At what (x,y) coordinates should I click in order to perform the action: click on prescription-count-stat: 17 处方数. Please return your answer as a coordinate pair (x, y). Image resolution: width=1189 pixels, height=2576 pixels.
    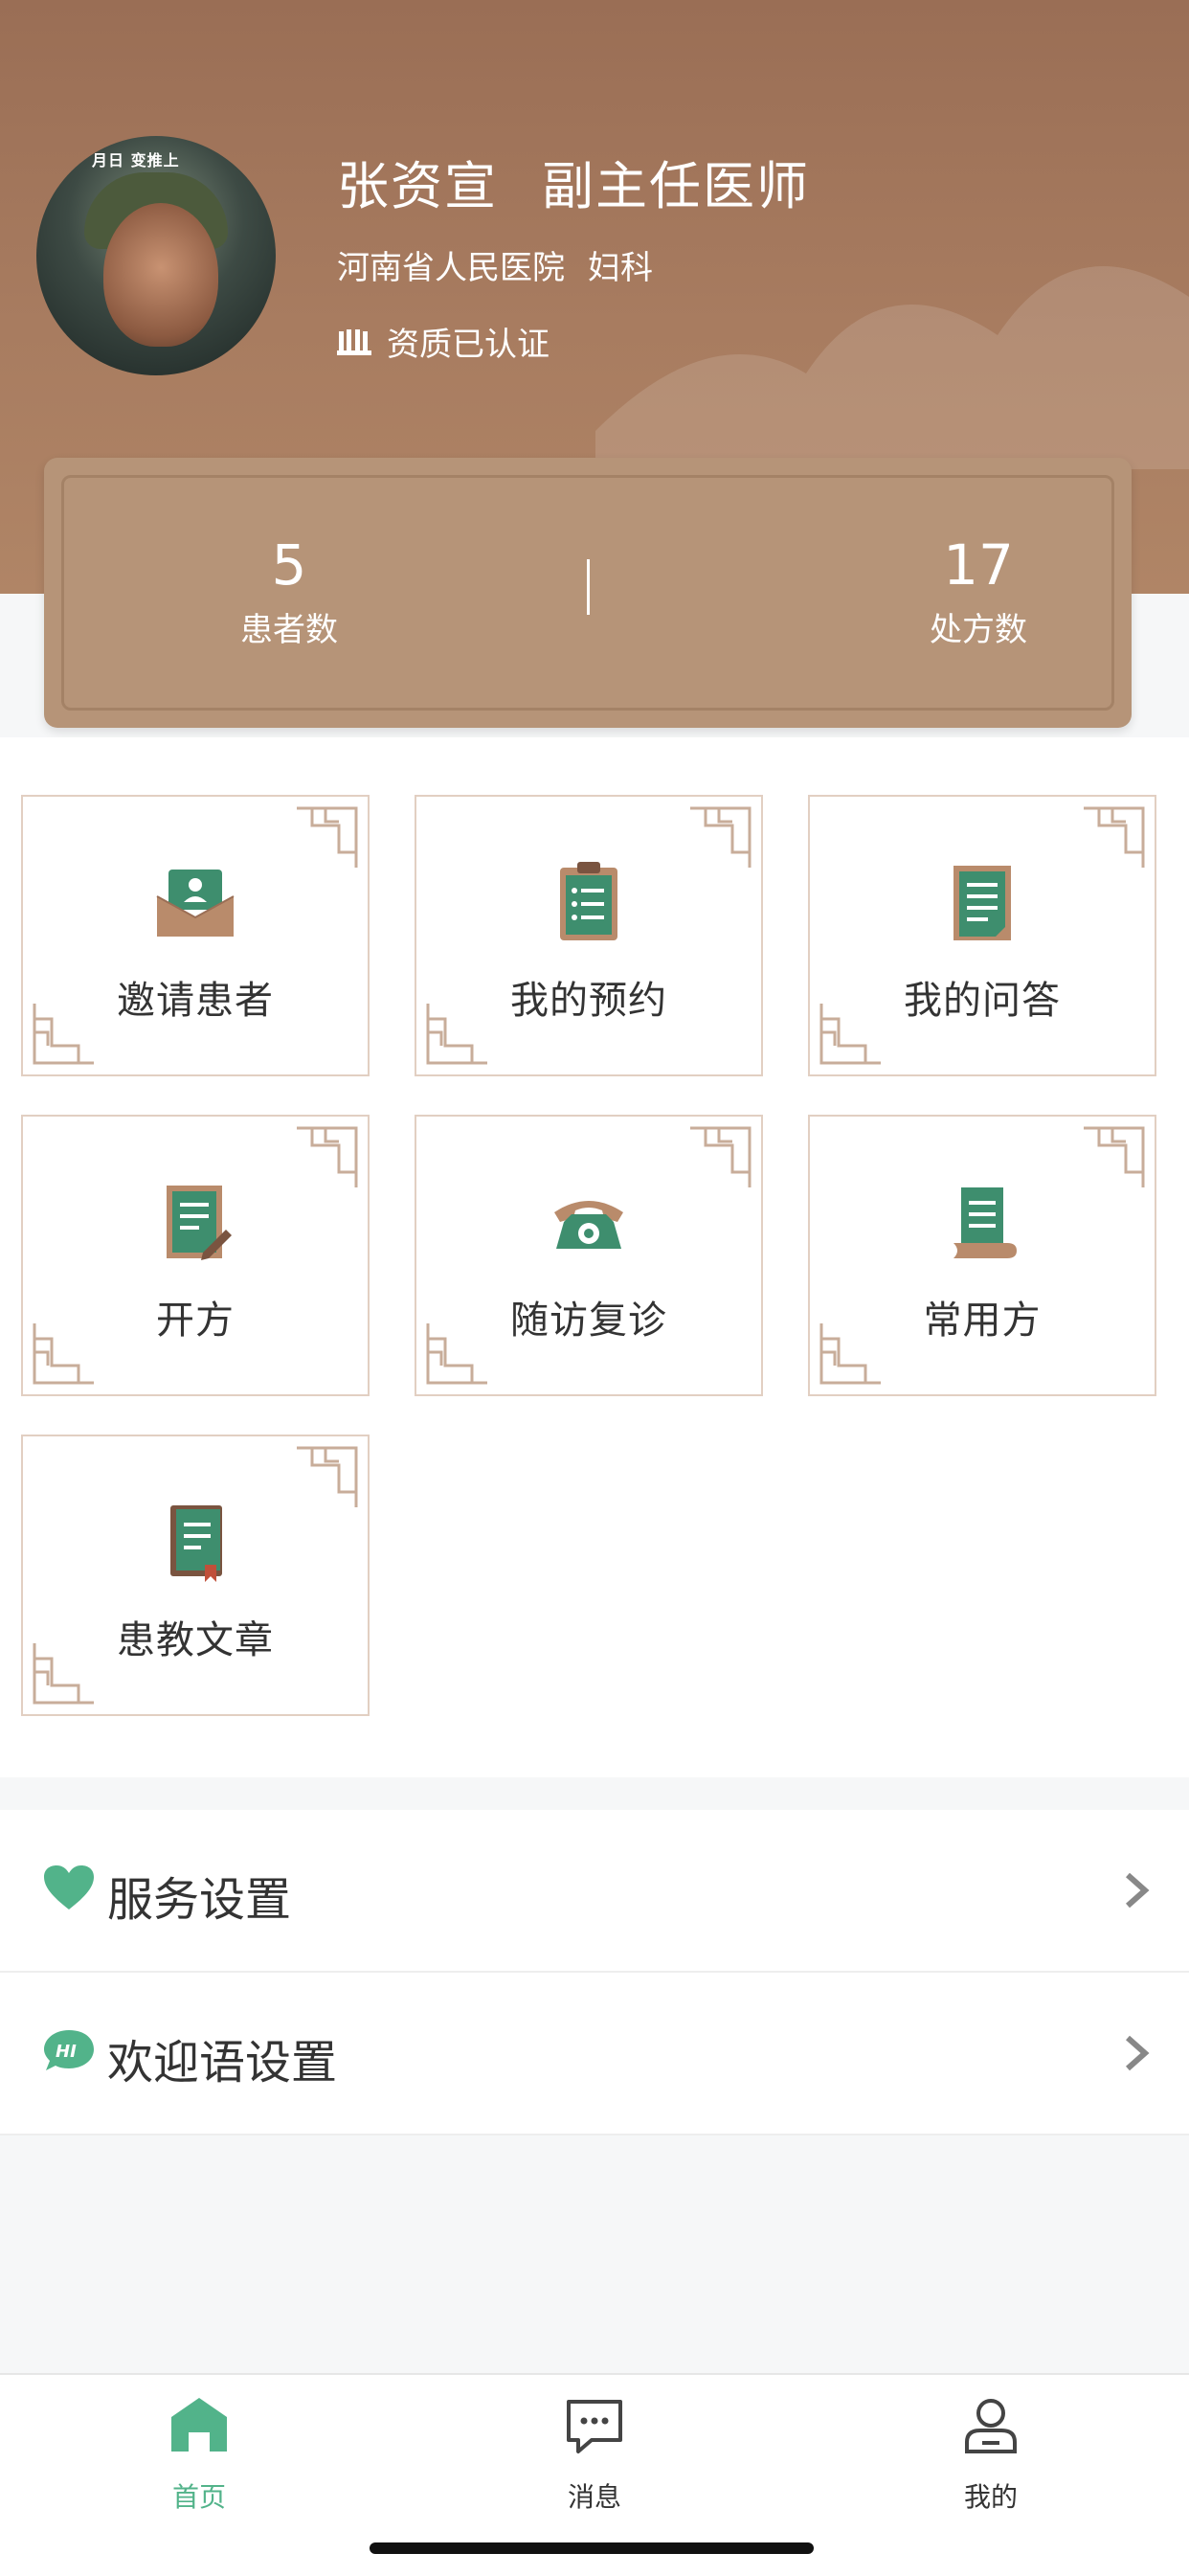
    Looking at the image, I should click on (978, 592).